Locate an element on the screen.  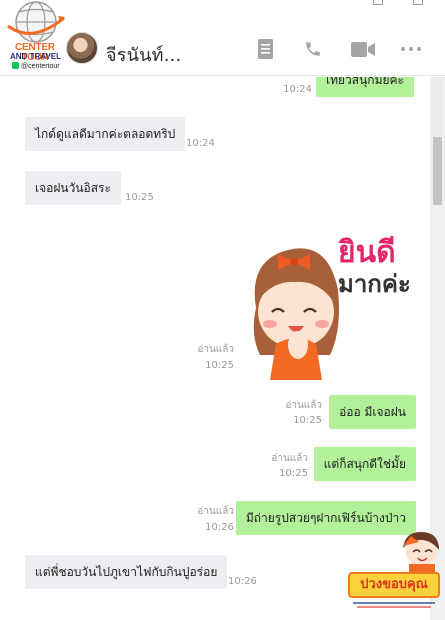
promo-subtext-lines is located at coordinates (394, 605).